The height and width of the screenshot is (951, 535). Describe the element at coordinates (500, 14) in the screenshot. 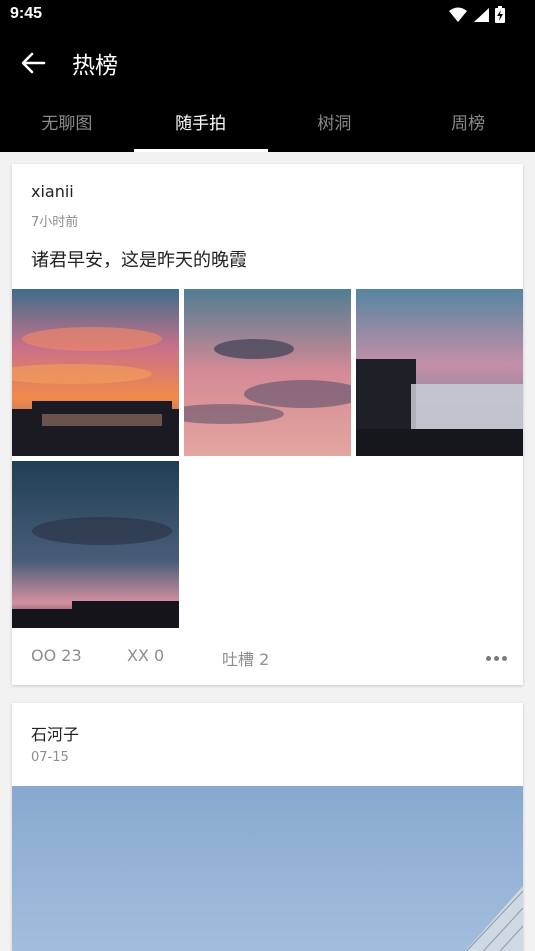

I see `battery-icon` at that location.